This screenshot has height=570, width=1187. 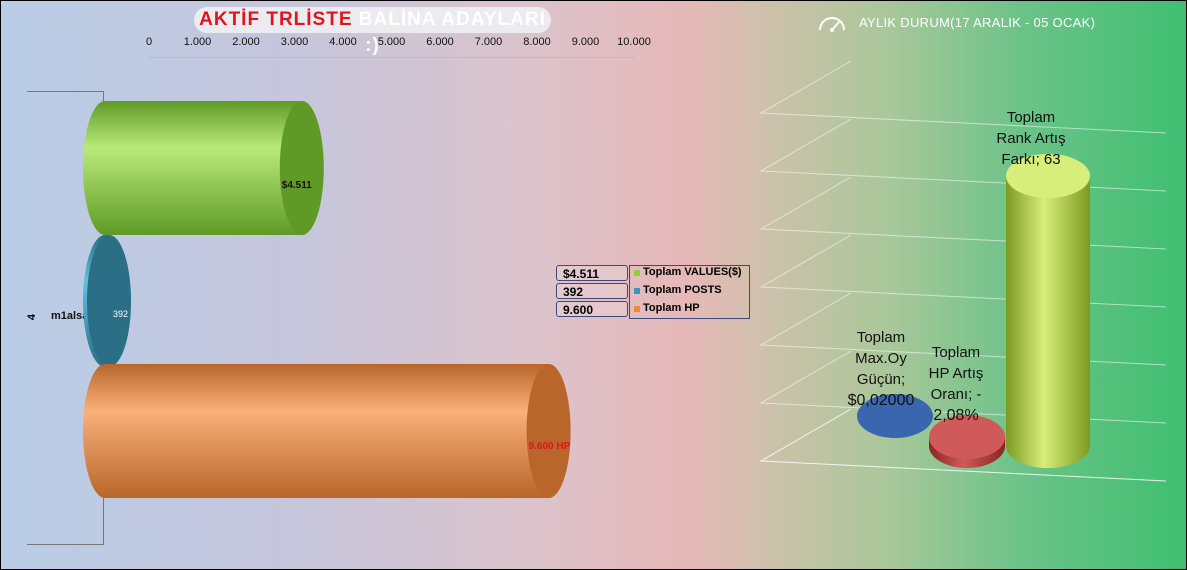 I want to click on monthly-label-line: Oranı; -, so click(x=956, y=394).